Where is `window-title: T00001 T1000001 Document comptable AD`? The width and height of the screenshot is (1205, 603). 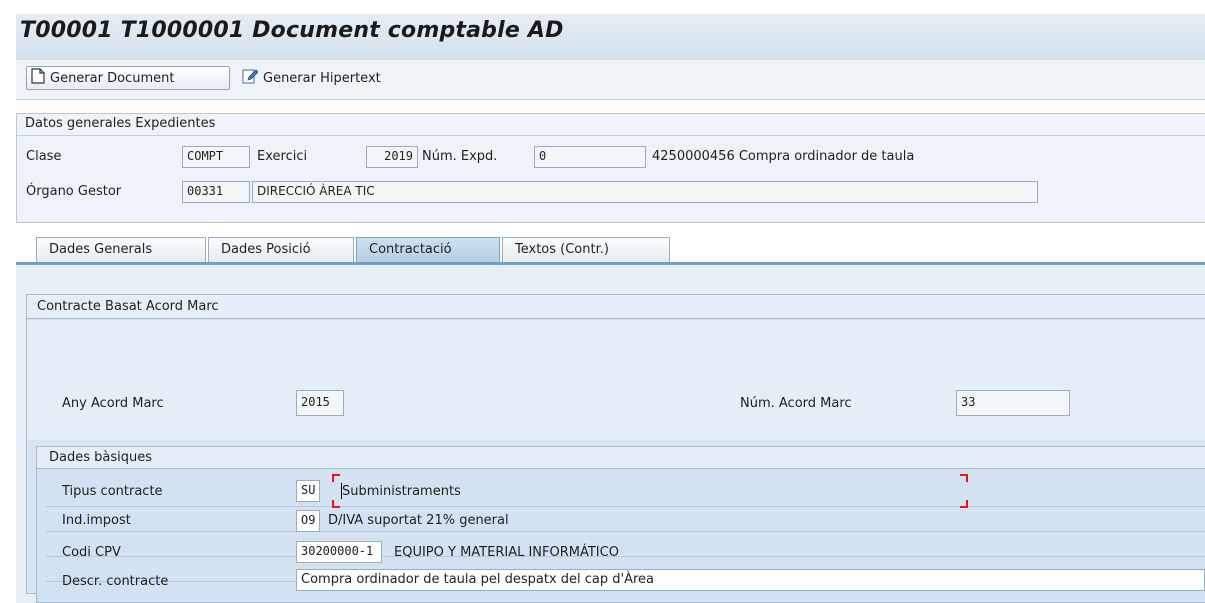 window-title: T00001 T1000001 Document comptable AD is located at coordinates (292, 30).